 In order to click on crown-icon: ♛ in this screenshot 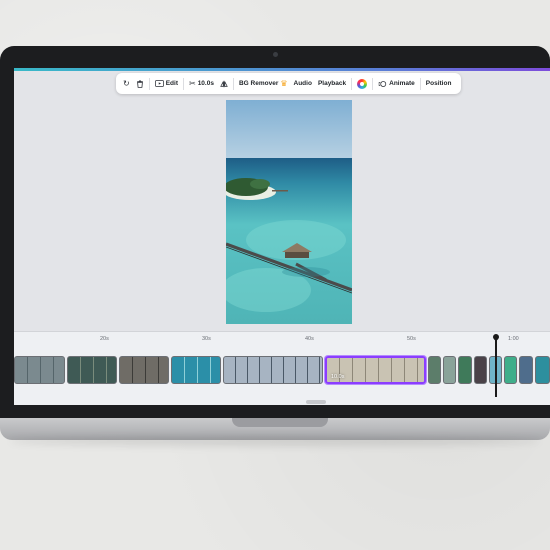, I will do `click(284, 83)`.